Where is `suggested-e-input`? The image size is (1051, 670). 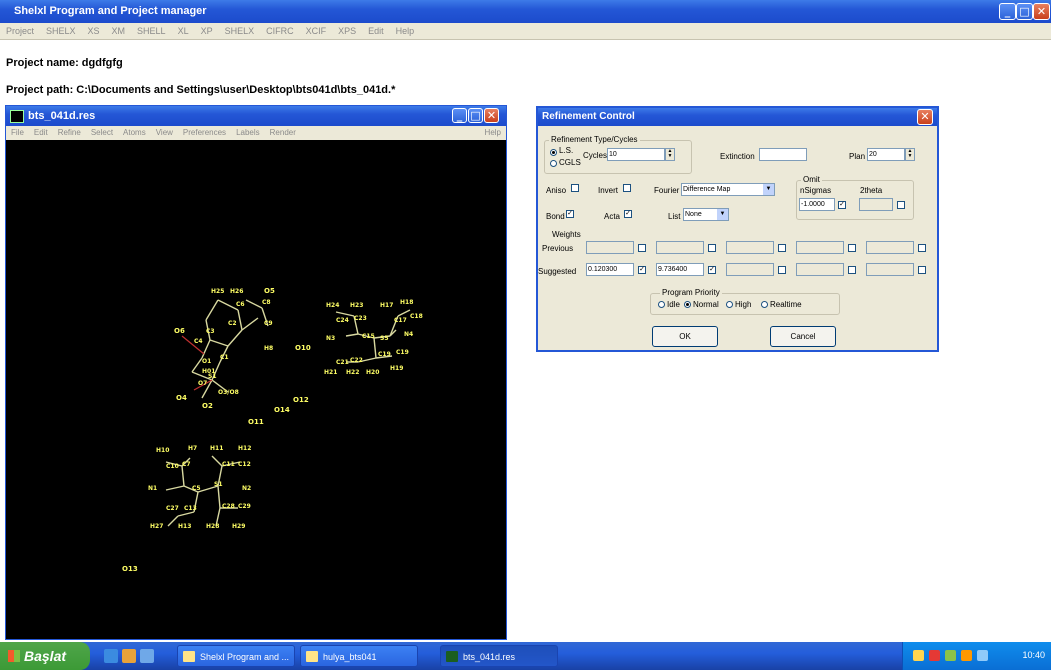
suggested-e-input is located at coordinates (890, 269).